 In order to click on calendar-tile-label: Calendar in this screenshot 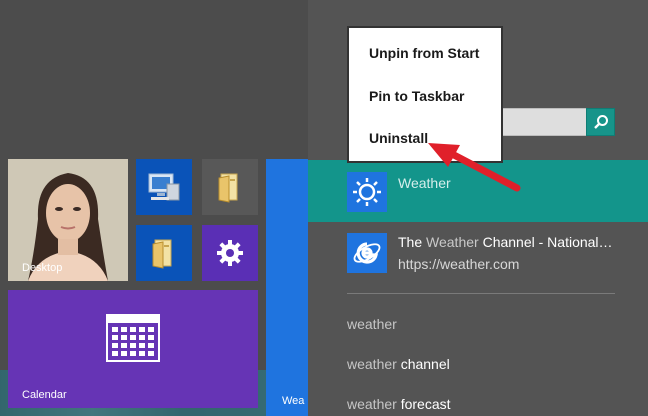, I will do `click(44, 395)`.